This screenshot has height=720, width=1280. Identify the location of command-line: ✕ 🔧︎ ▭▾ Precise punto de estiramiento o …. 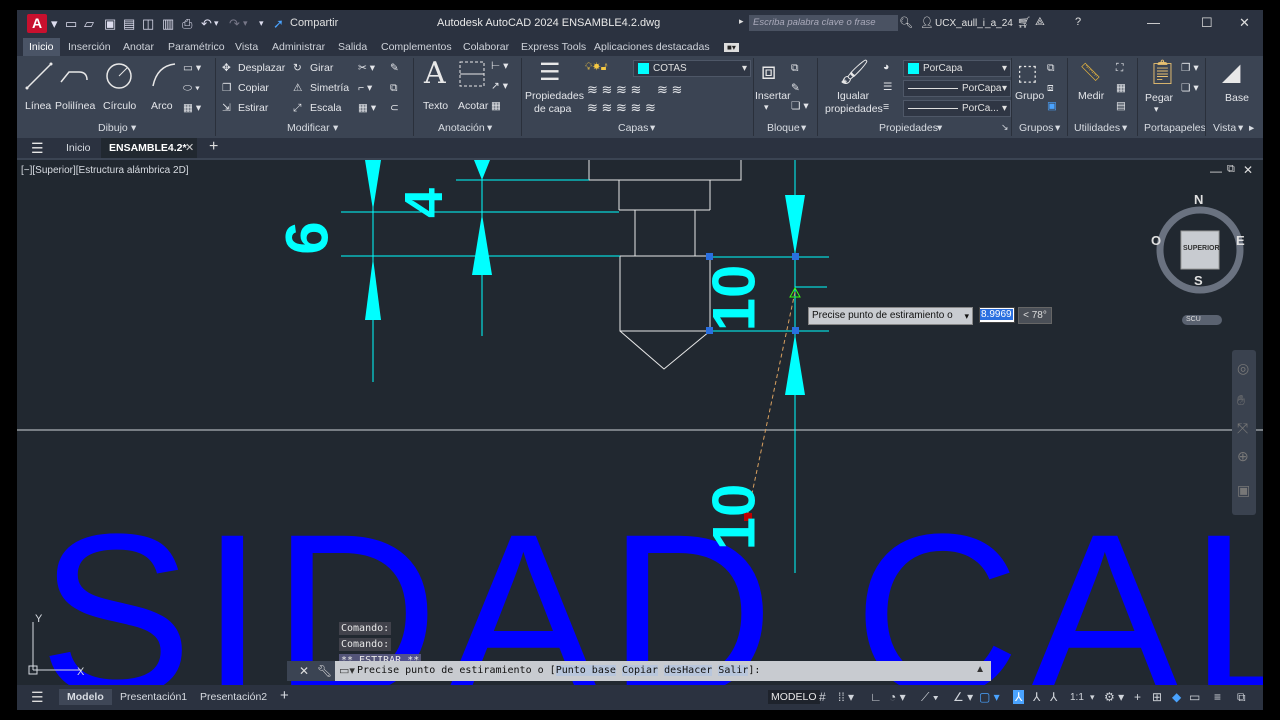
(639, 671).